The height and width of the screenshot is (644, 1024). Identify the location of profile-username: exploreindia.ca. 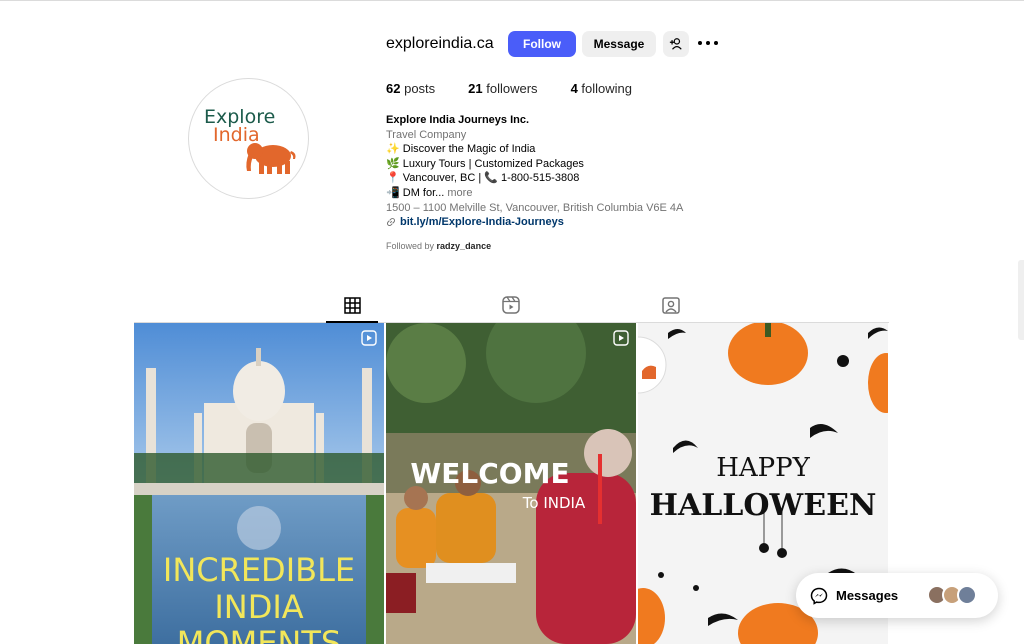
(440, 43).